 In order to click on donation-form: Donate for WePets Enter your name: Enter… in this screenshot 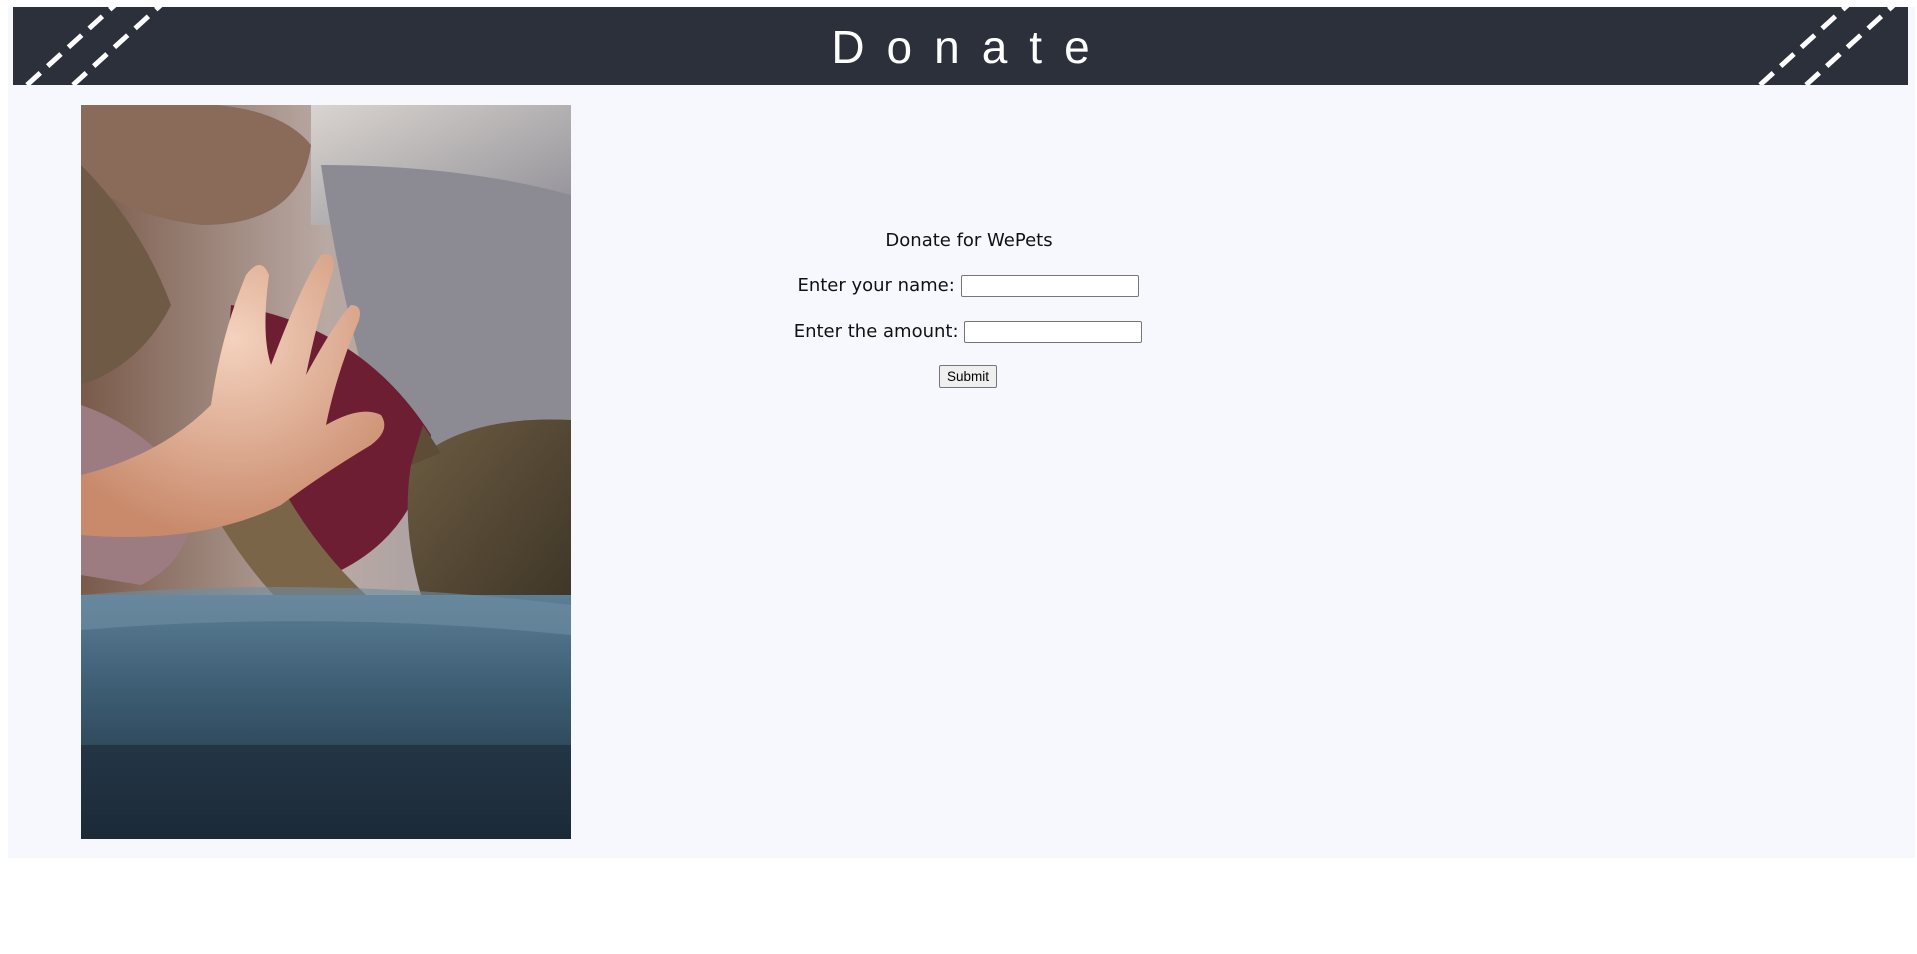, I will do `click(968, 309)`.